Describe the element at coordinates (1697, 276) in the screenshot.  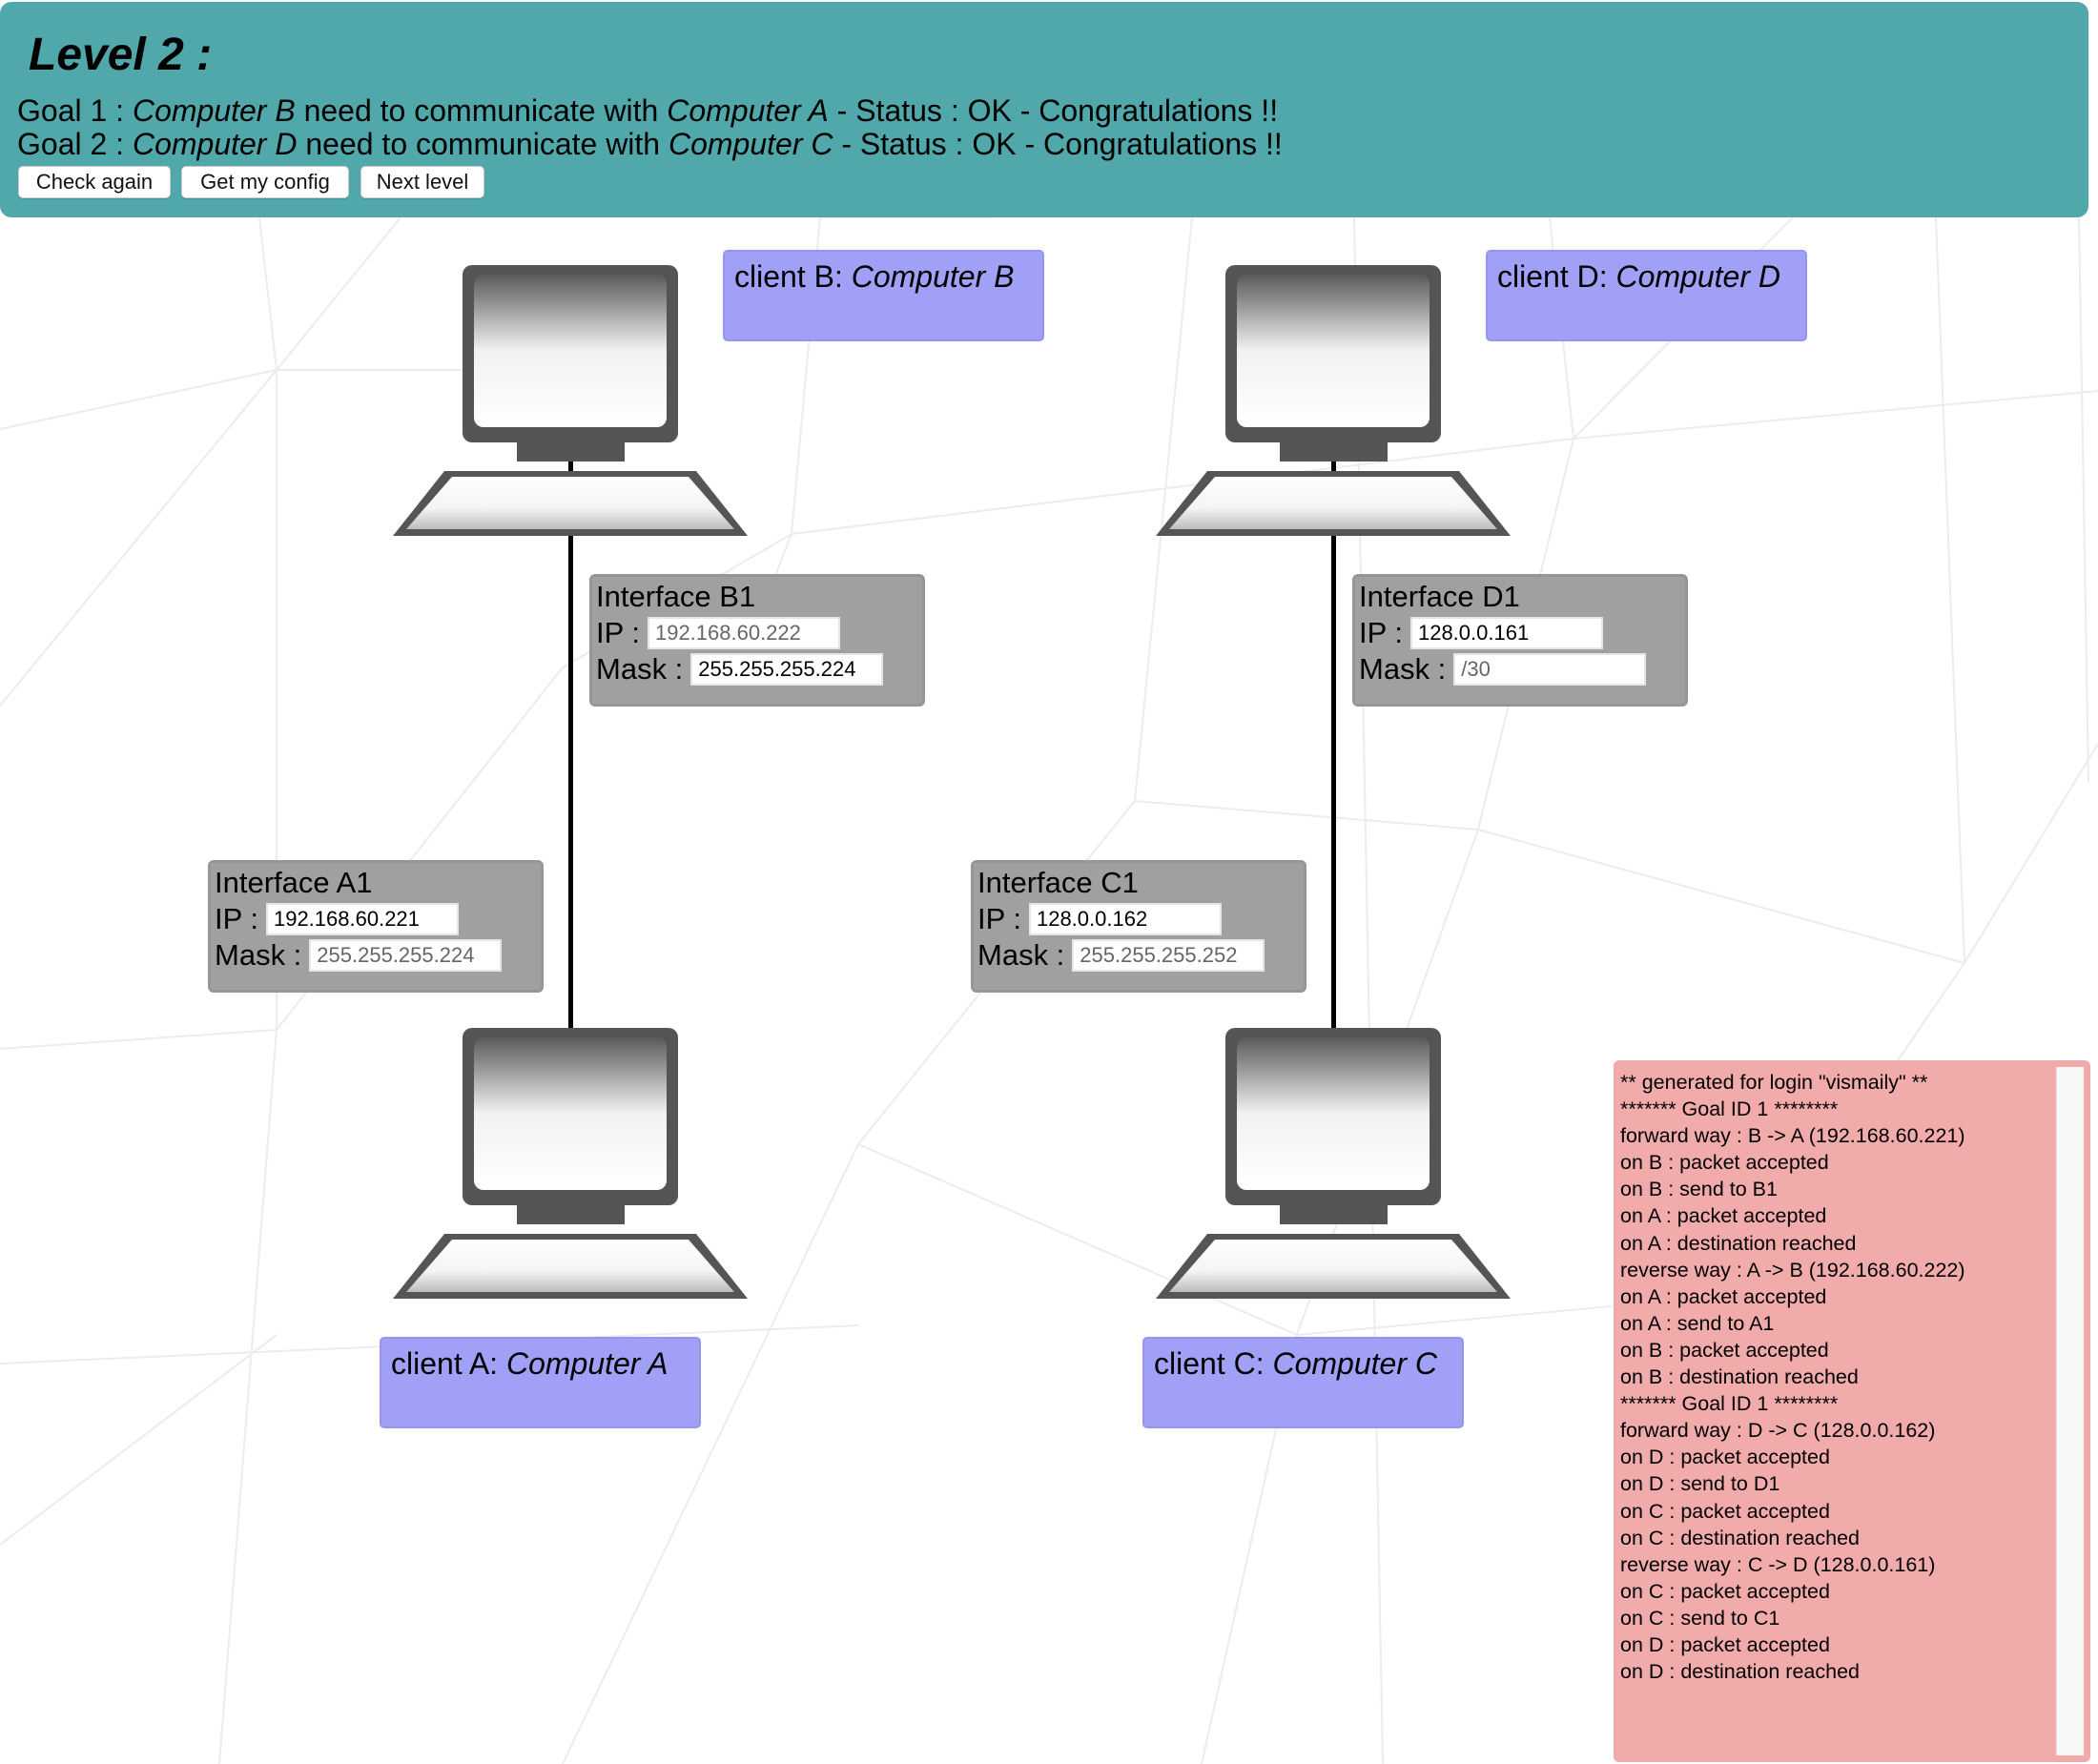
I see `client-d-name: Computer D` at that location.